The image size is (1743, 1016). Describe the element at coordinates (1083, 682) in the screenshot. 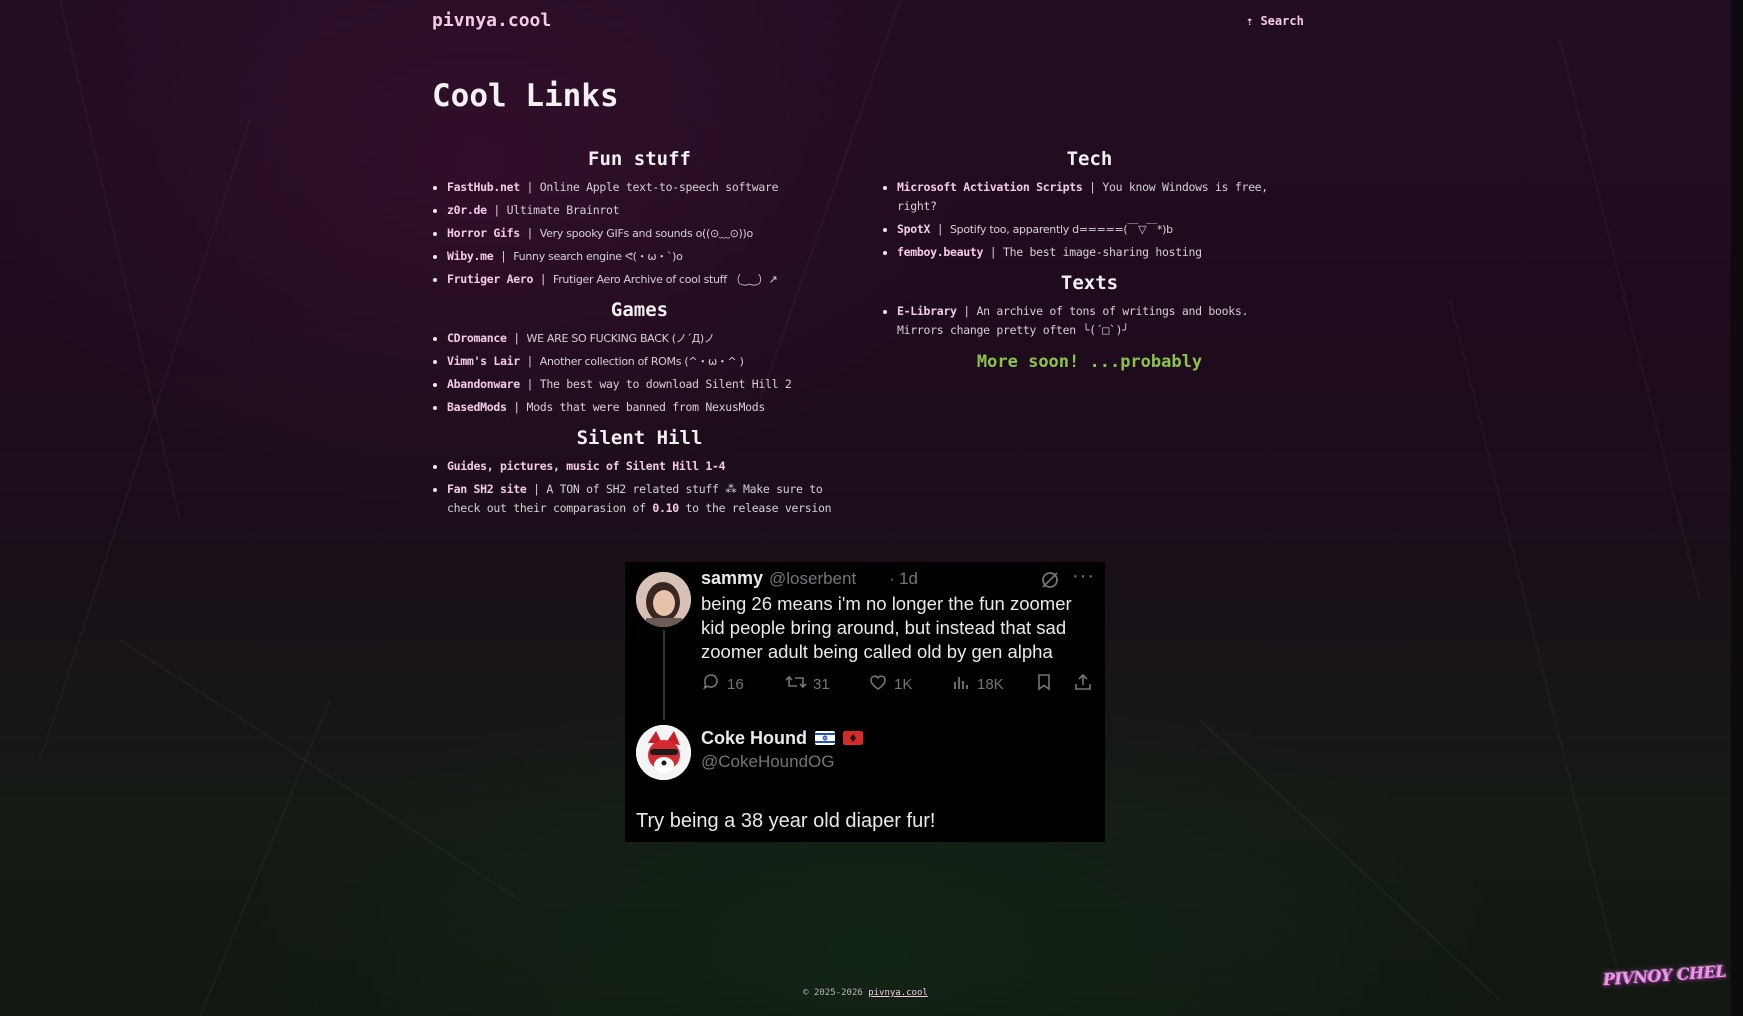

I see `share-icon` at that location.